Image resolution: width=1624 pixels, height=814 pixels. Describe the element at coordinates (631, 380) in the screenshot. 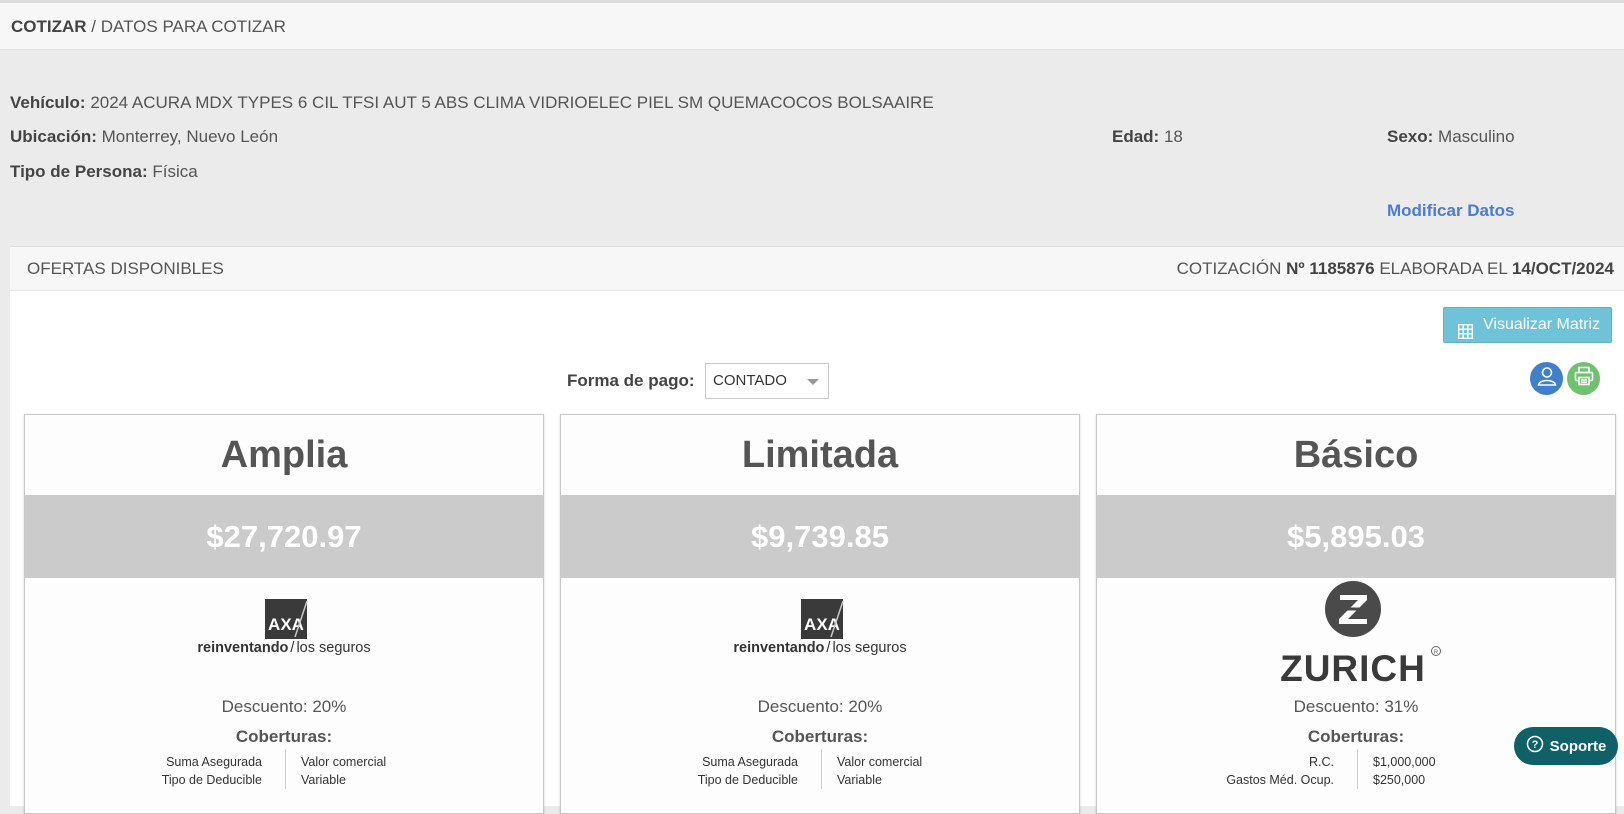

I see `payment-label: Forma de pago:` at that location.